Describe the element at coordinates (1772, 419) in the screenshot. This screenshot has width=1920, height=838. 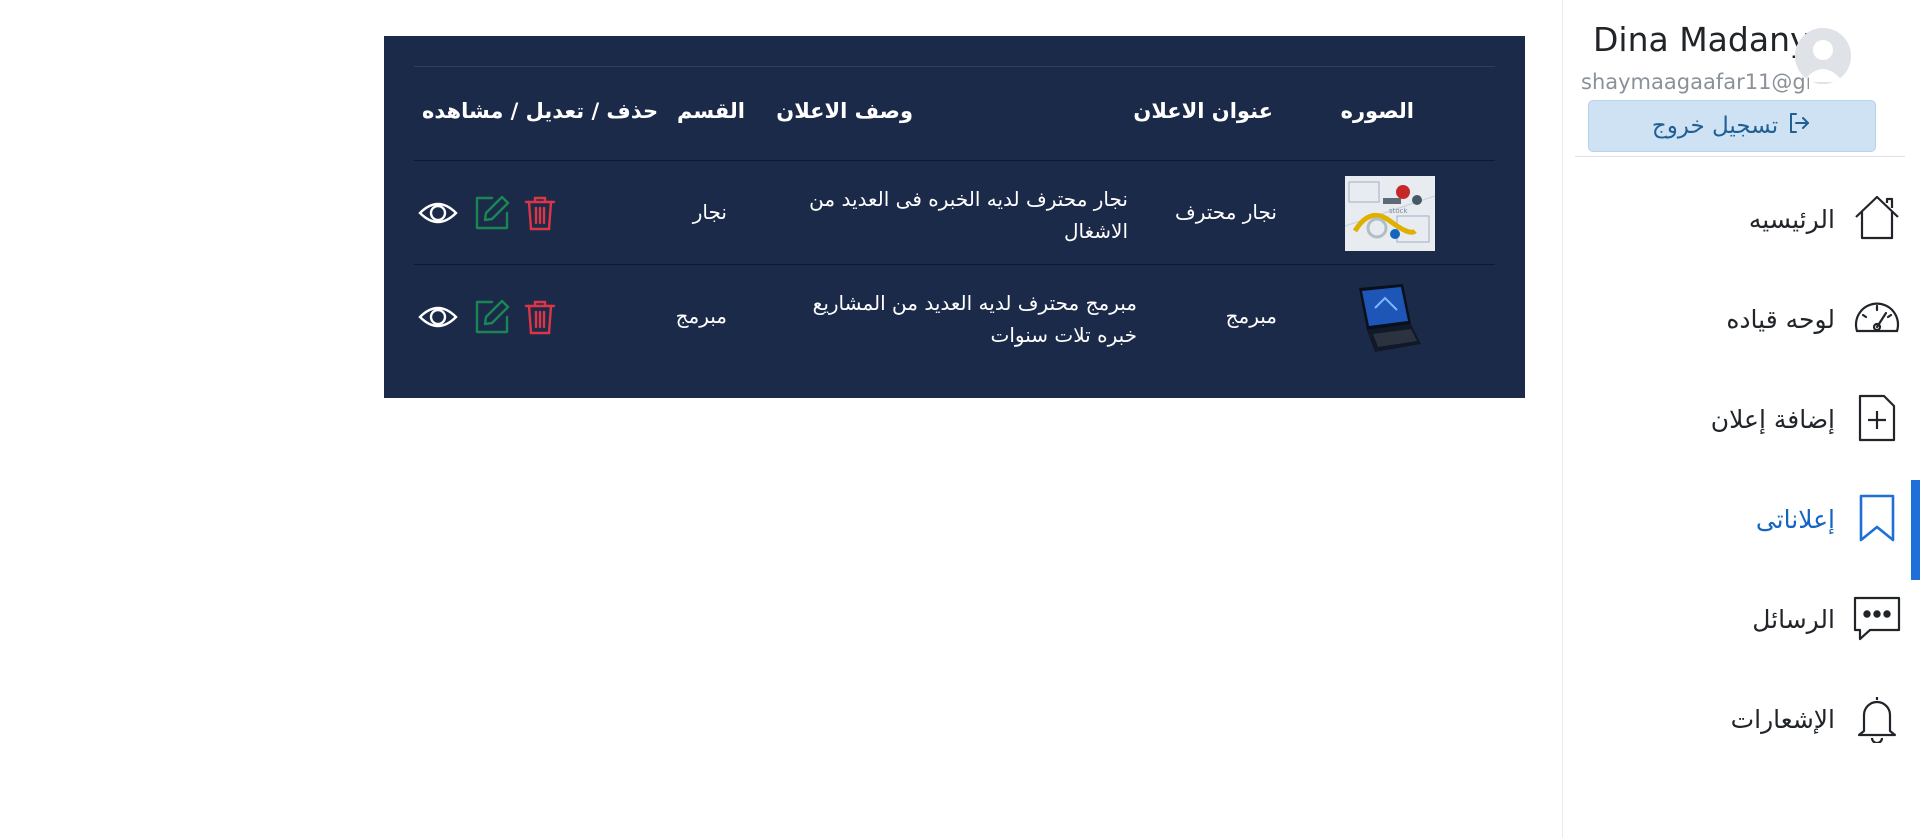
I see `sidebar-item-label: إضافة إعلان` at that location.